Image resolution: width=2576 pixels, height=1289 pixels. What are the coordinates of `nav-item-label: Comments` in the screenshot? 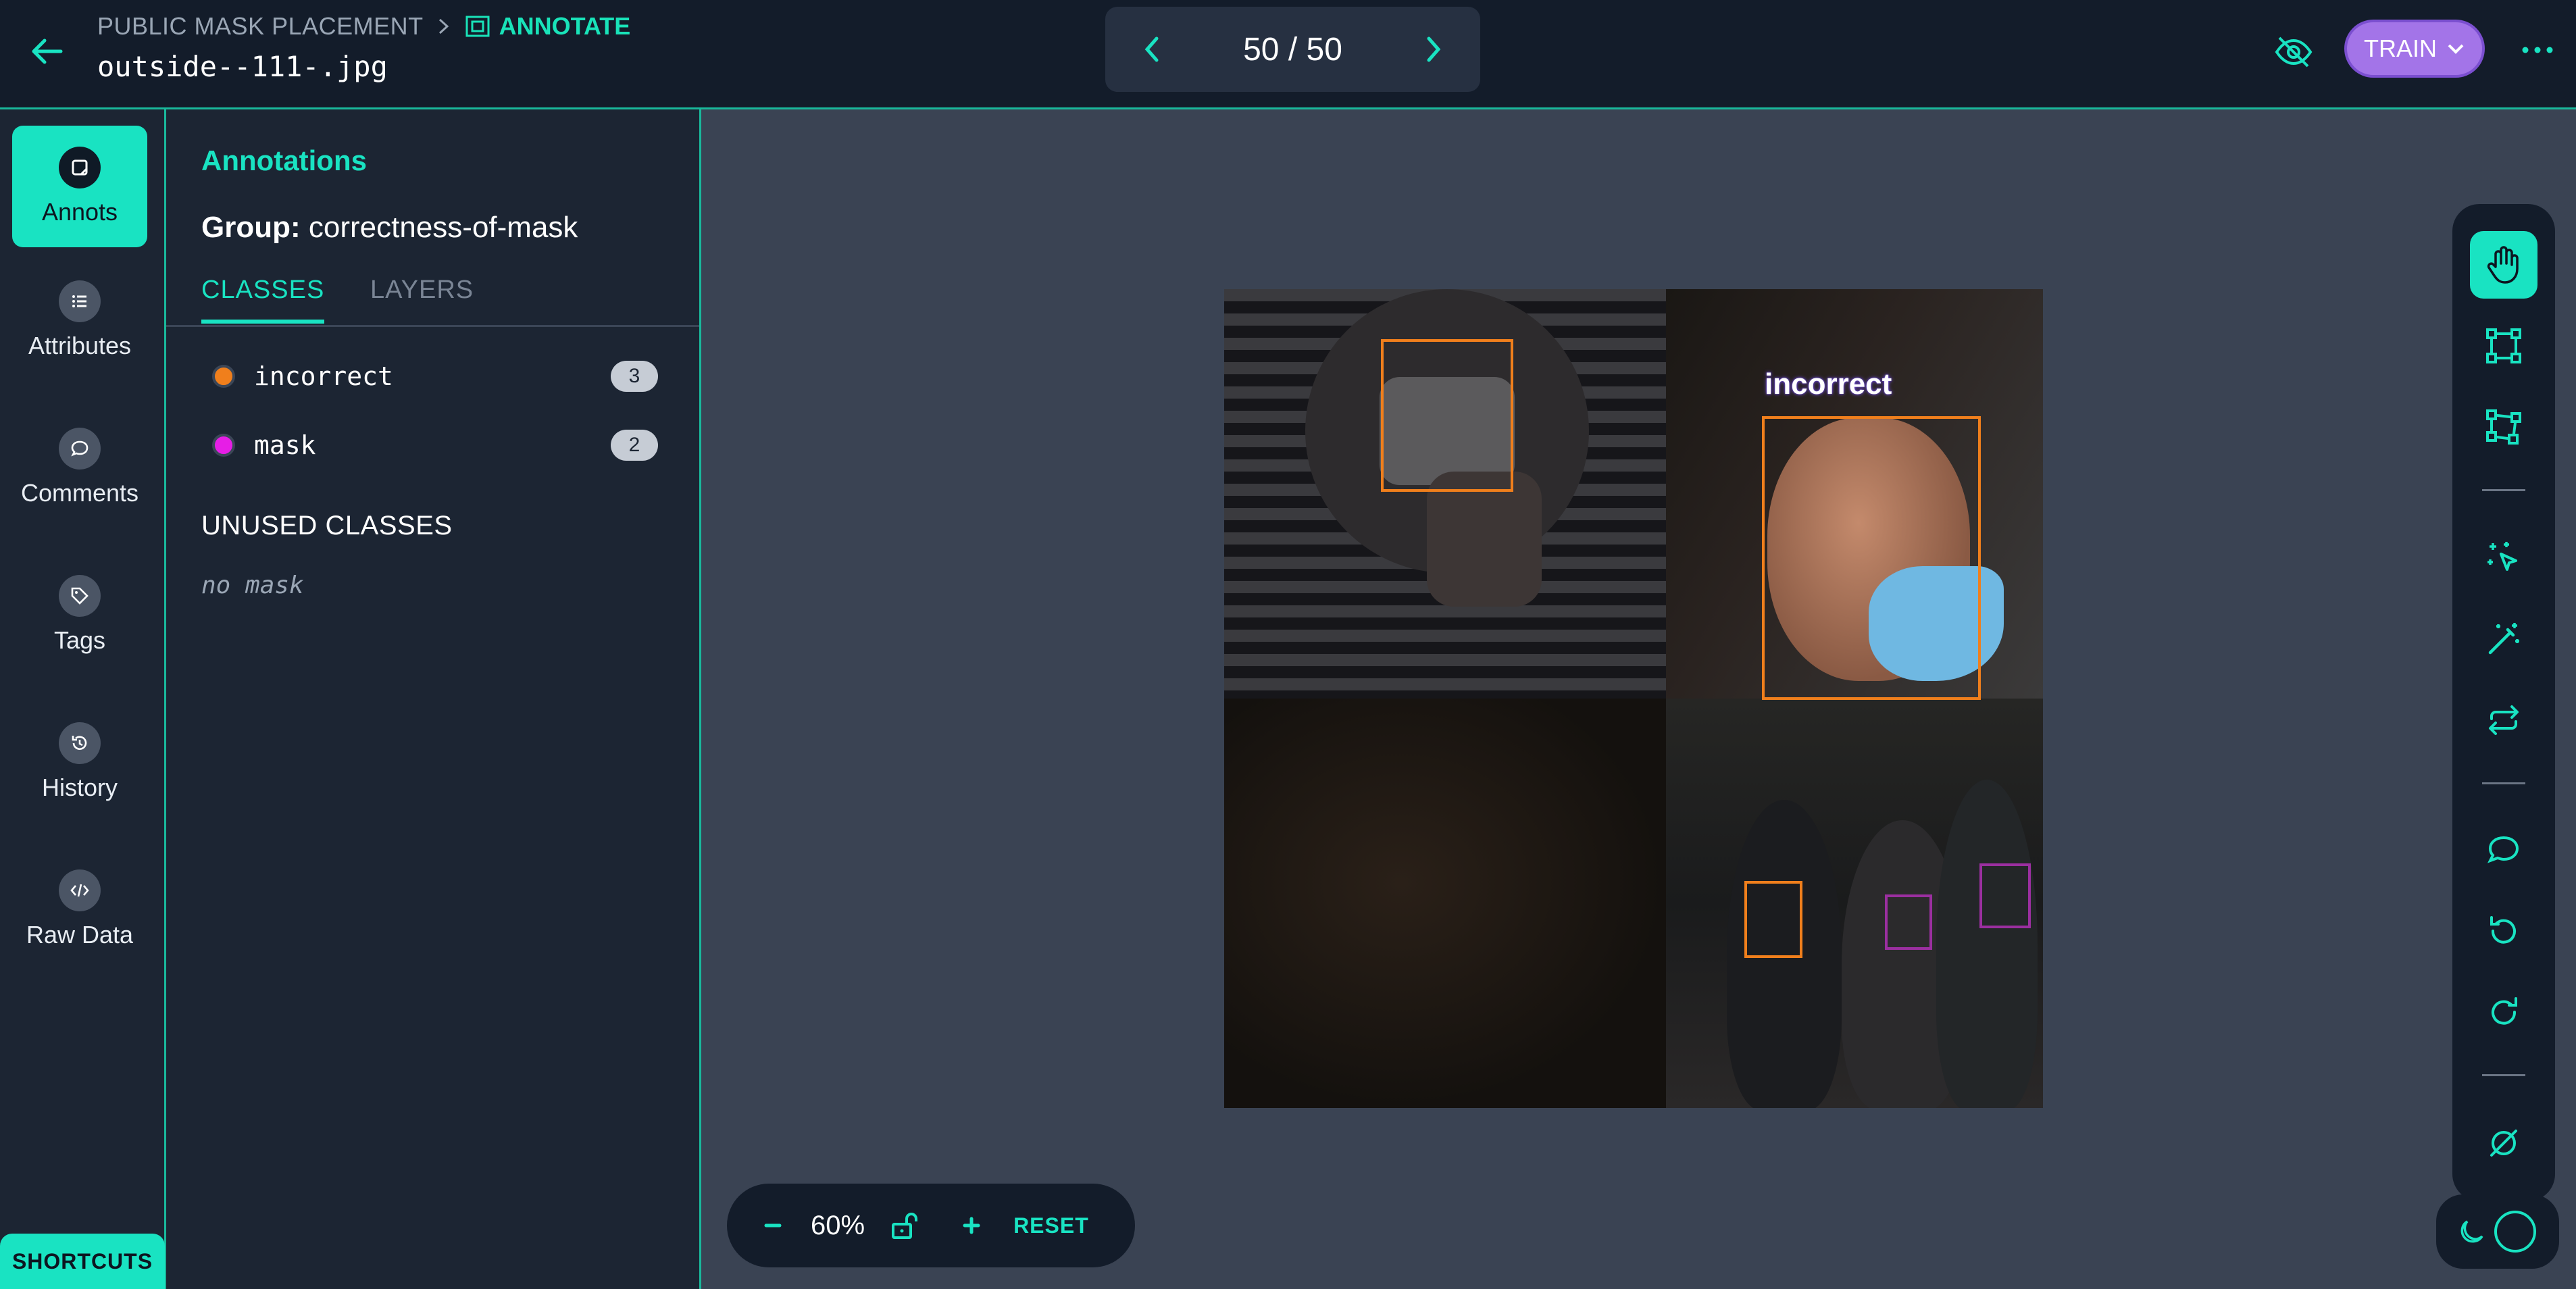 It's located at (79, 493).